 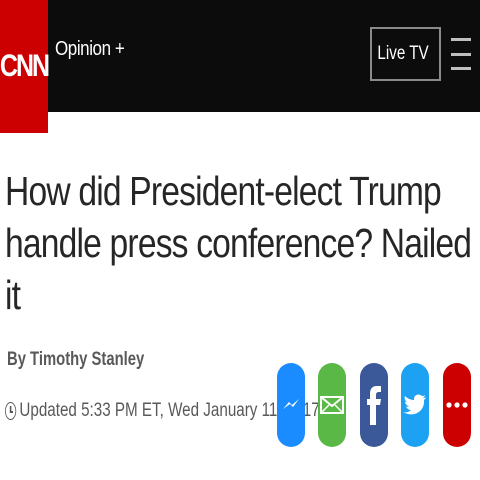 I want to click on article-byline: By Timothy Stanley, so click(x=75, y=360).